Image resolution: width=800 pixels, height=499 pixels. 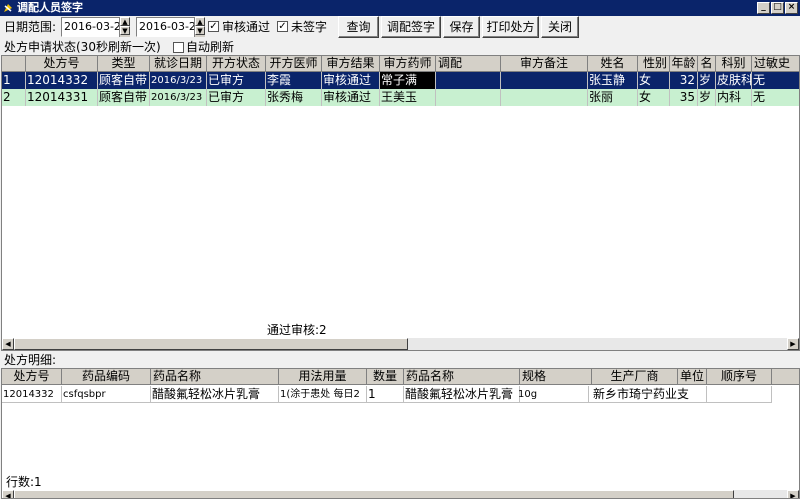 I want to click on cell-dept: 皮肤科, so click(x=734, y=80).